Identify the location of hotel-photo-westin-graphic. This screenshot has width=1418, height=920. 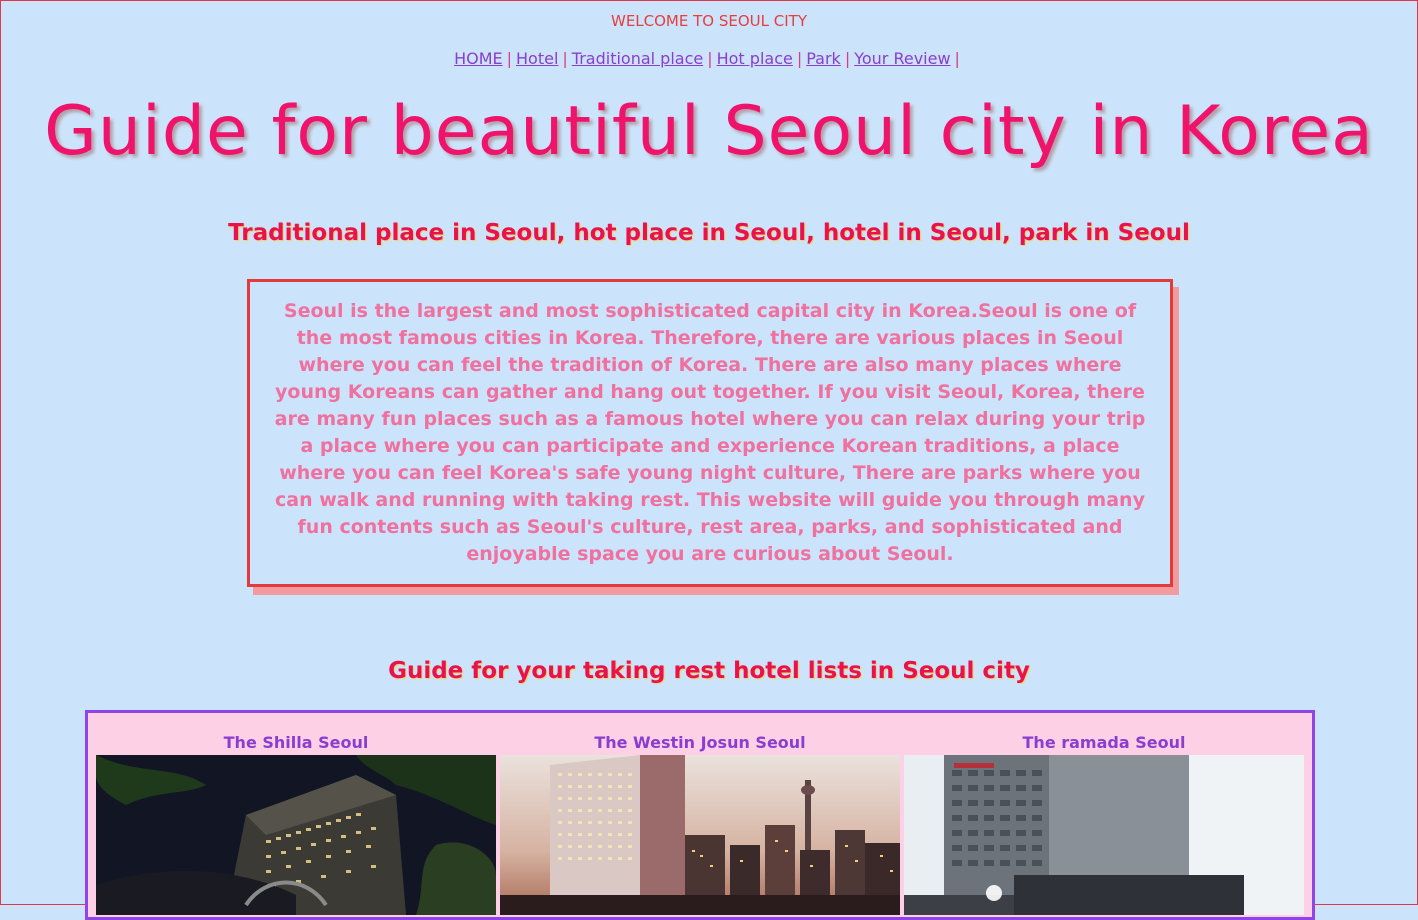
(700, 835).